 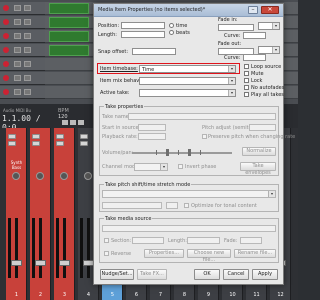 What do you see at coordinates (106, 240) in the screenshot?
I see `section-checkbox` at bounding box center [106, 240].